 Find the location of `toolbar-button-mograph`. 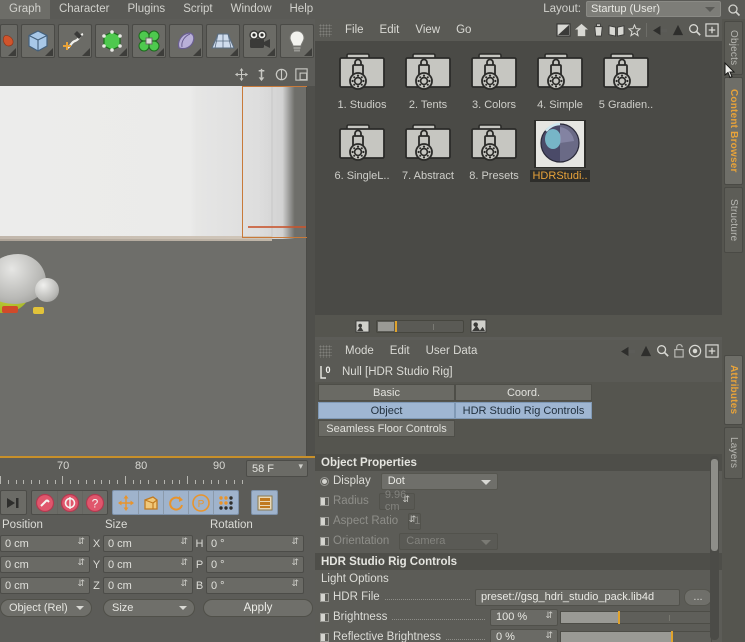

toolbar-button-mograph is located at coordinates (149, 41).